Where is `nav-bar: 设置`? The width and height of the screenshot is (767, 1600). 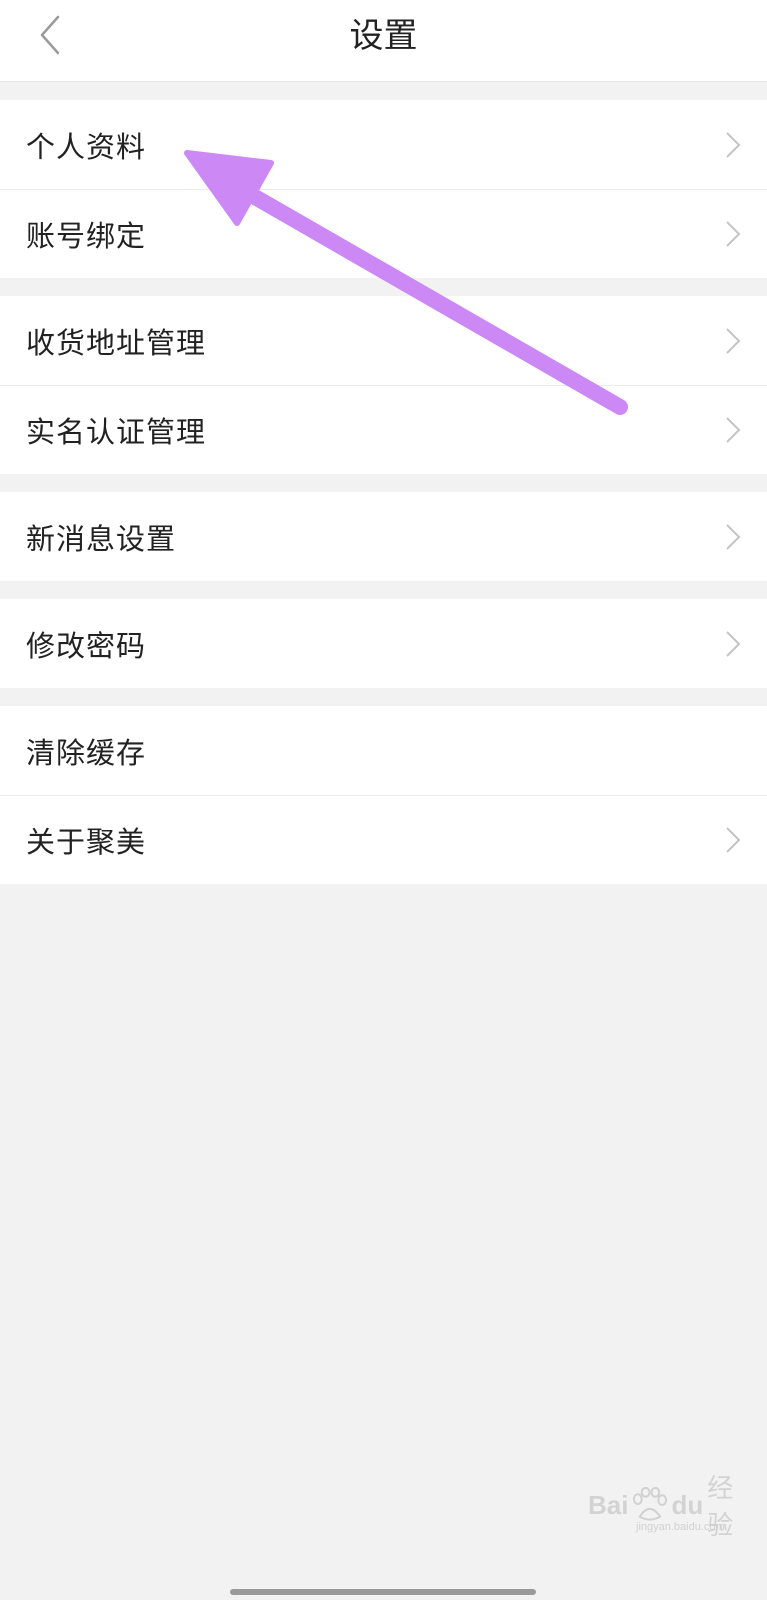 nav-bar: 设置 is located at coordinates (383, 41).